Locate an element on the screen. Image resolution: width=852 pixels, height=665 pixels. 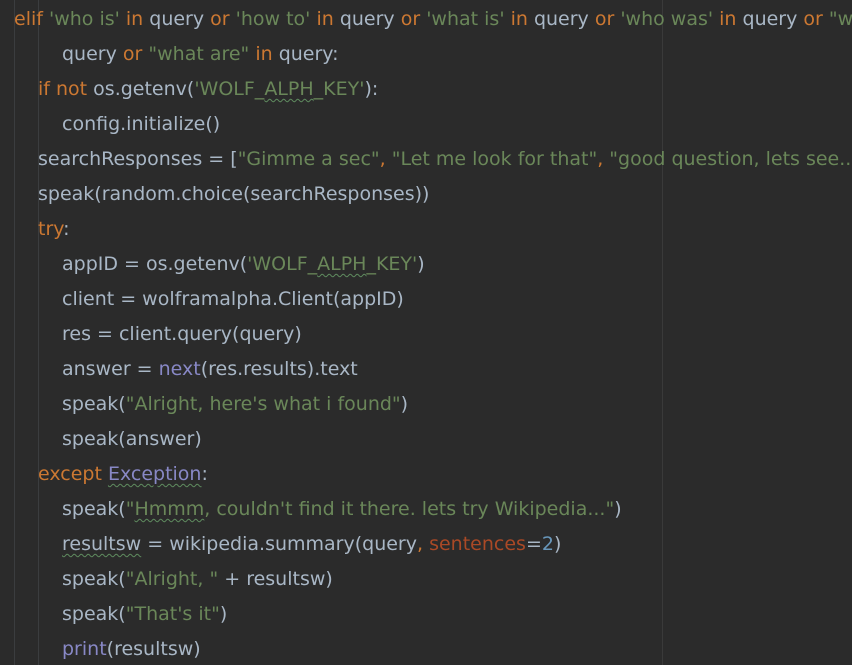
code-token: (resultsw) is located at coordinates (153, 649).